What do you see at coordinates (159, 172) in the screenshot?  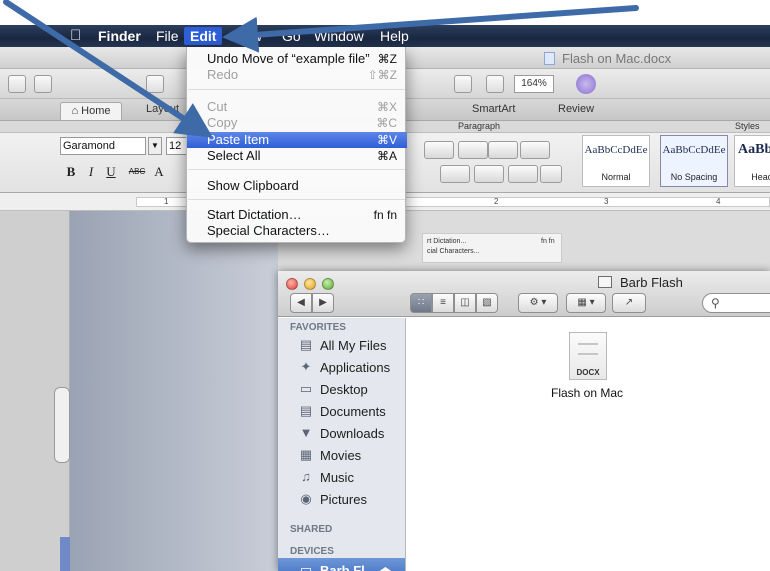 I see `font-color-button: A` at bounding box center [159, 172].